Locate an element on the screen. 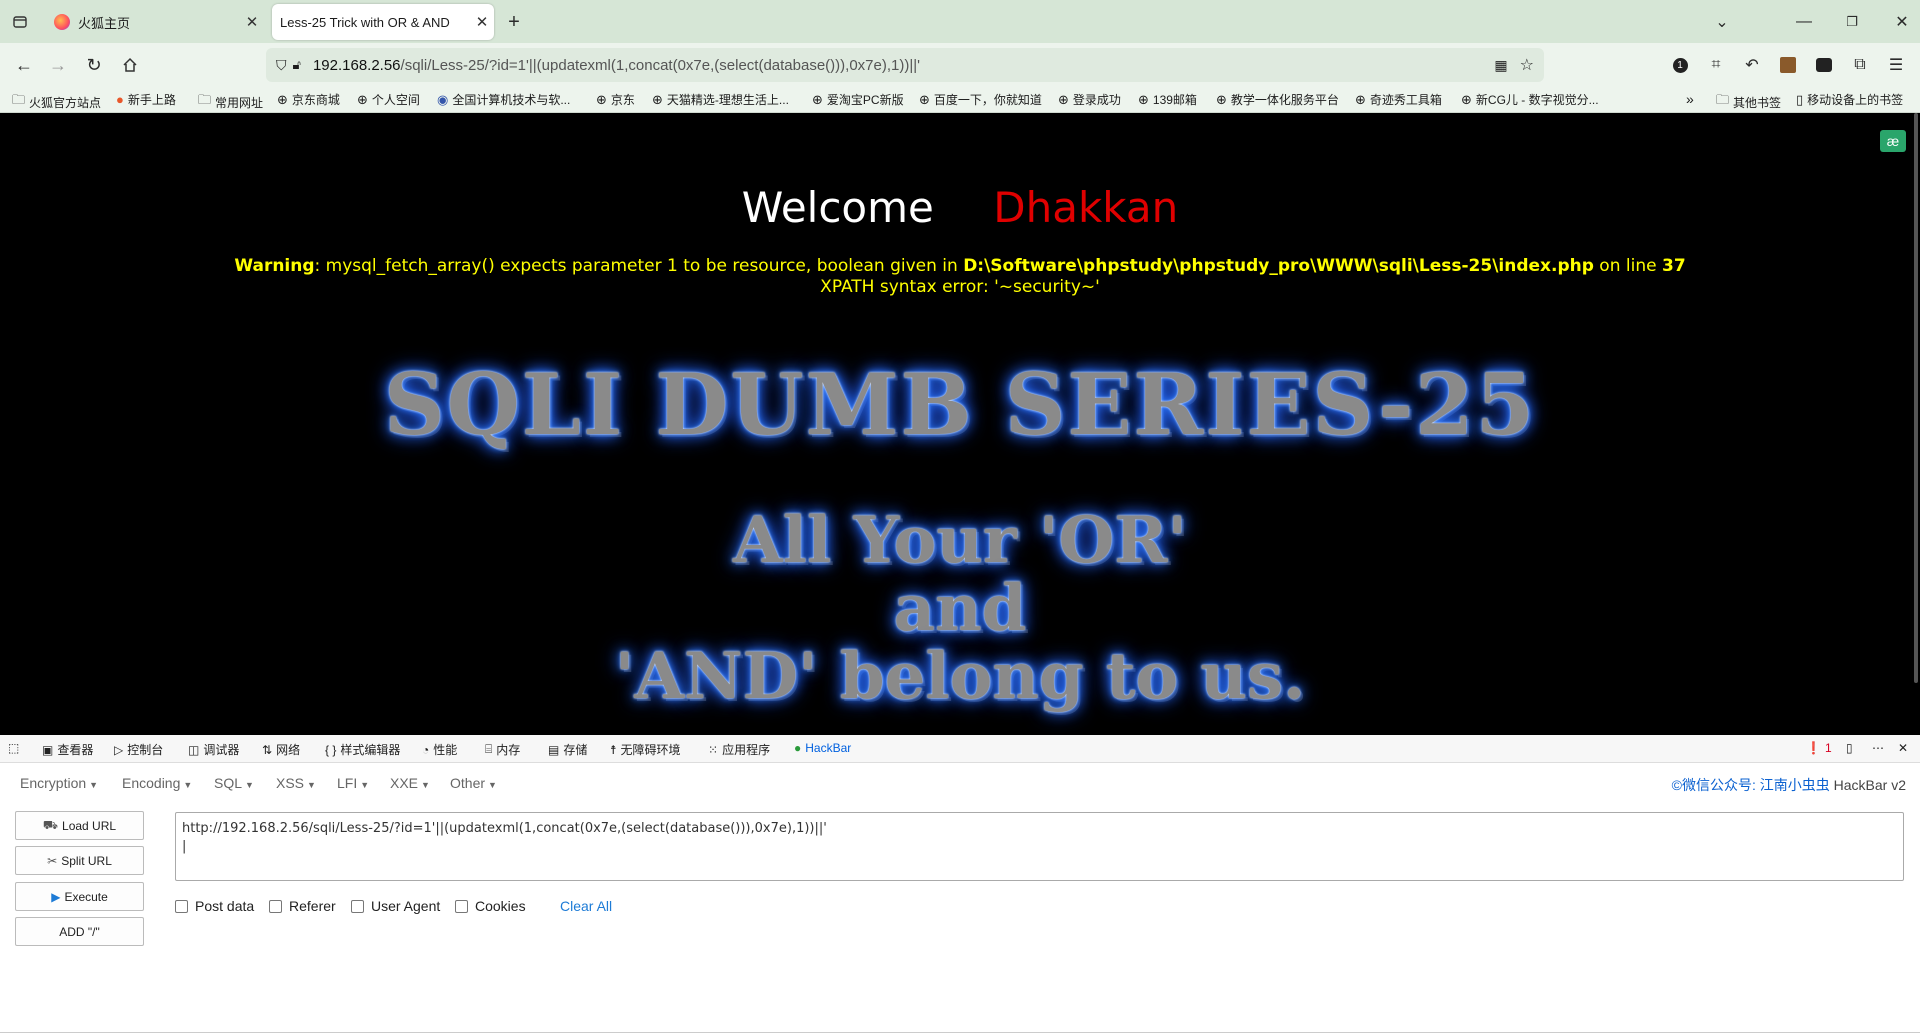 This screenshot has height=1033, width=1920. menu-encoding: Encoding ▼ is located at coordinates (157, 783).